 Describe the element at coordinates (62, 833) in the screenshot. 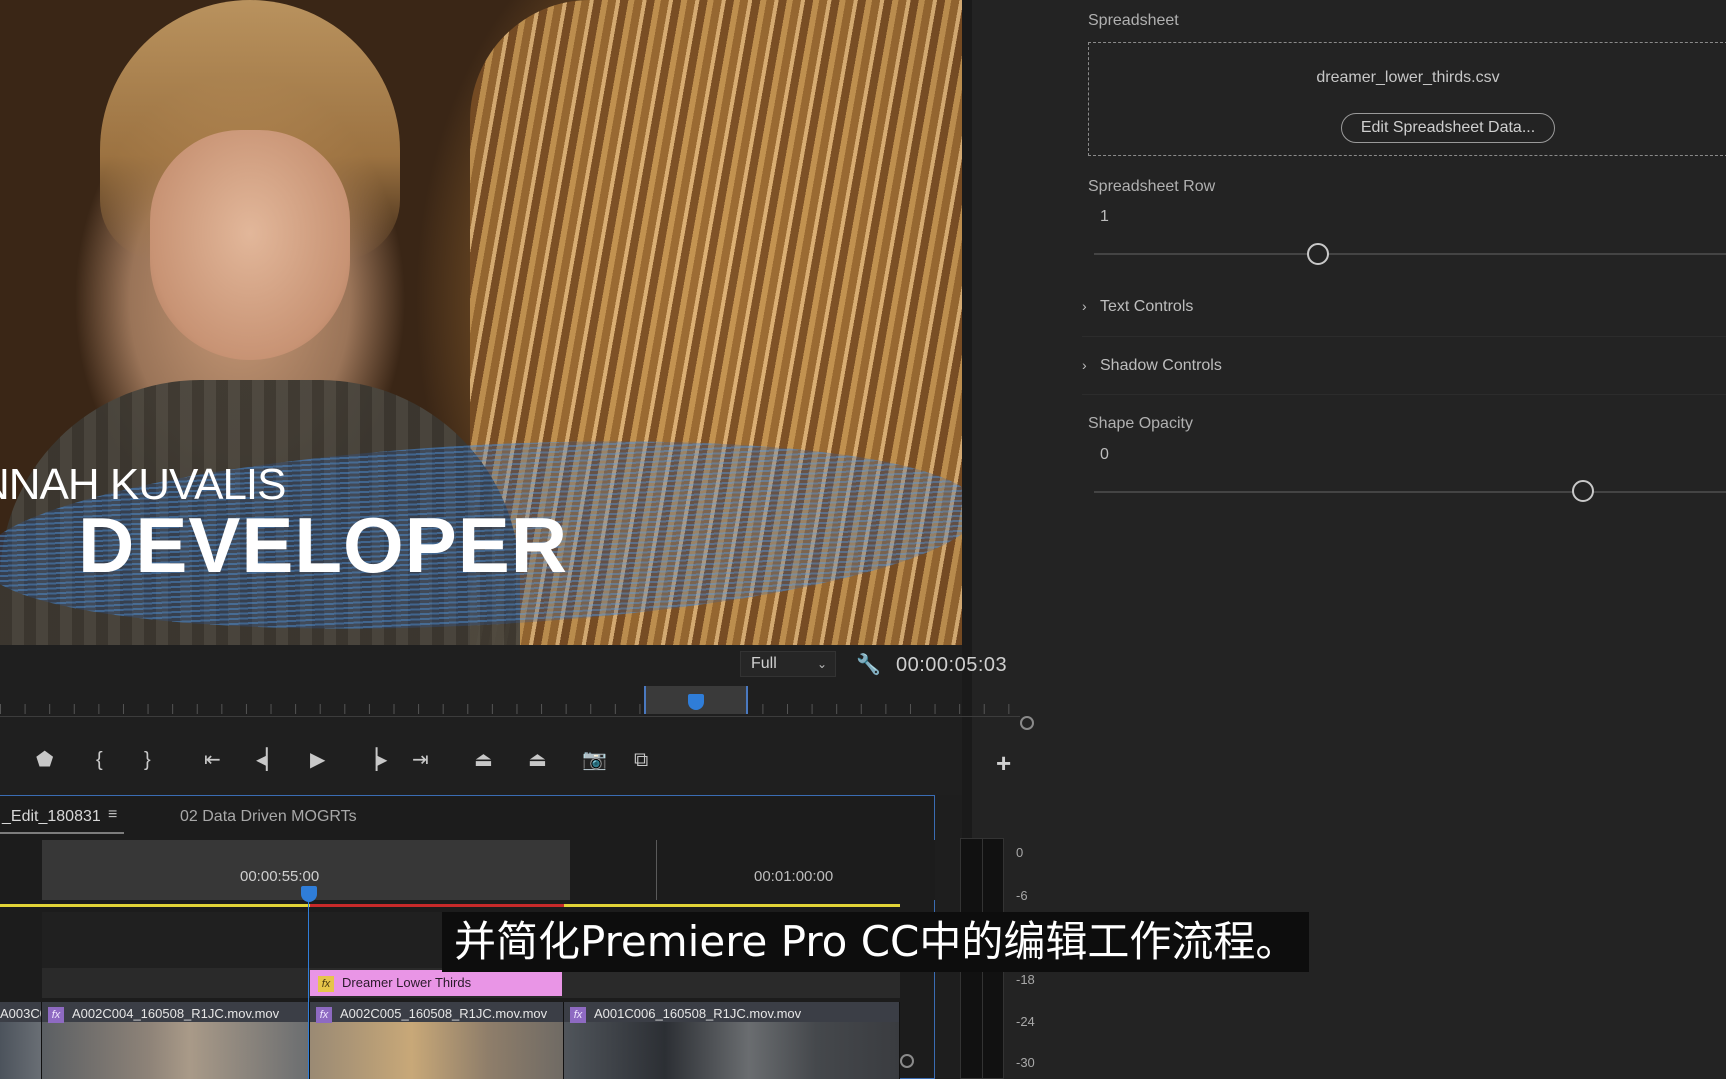

I see `active-tab-underline` at that location.